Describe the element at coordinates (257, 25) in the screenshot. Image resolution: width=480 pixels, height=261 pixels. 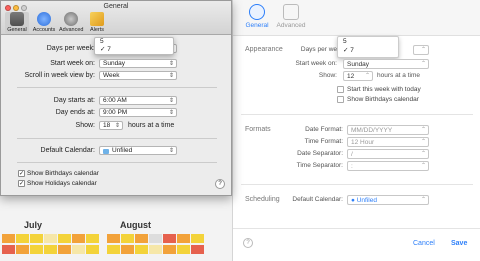
I see `tab-label: General` at that location.